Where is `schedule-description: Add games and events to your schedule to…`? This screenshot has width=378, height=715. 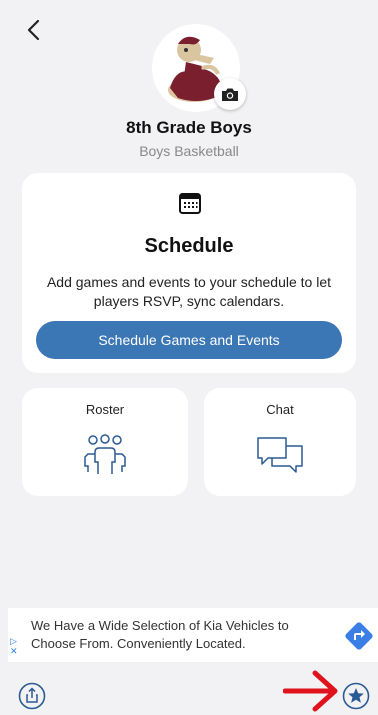 schedule-description: Add games and events to your schedule to… is located at coordinates (189, 291).